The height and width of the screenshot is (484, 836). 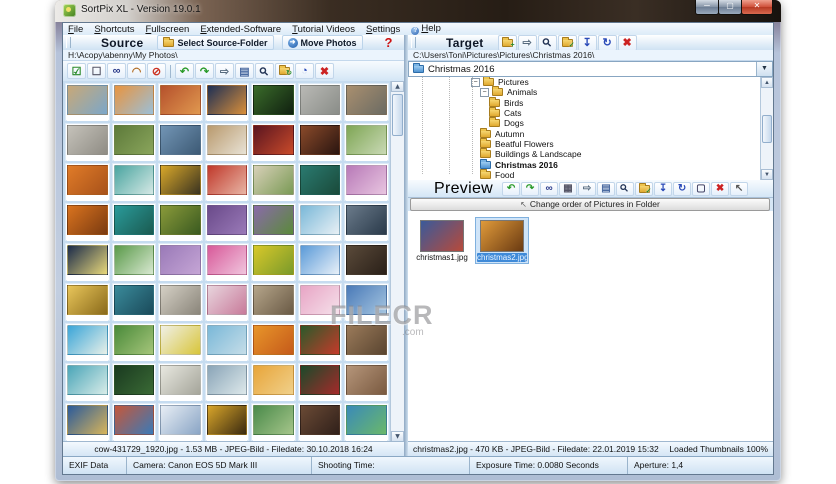 What do you see at coordinates (167, 29) in the screenshot?
I see `menu-fullscreen: Fullscreen` at bounding box center [167, 29].